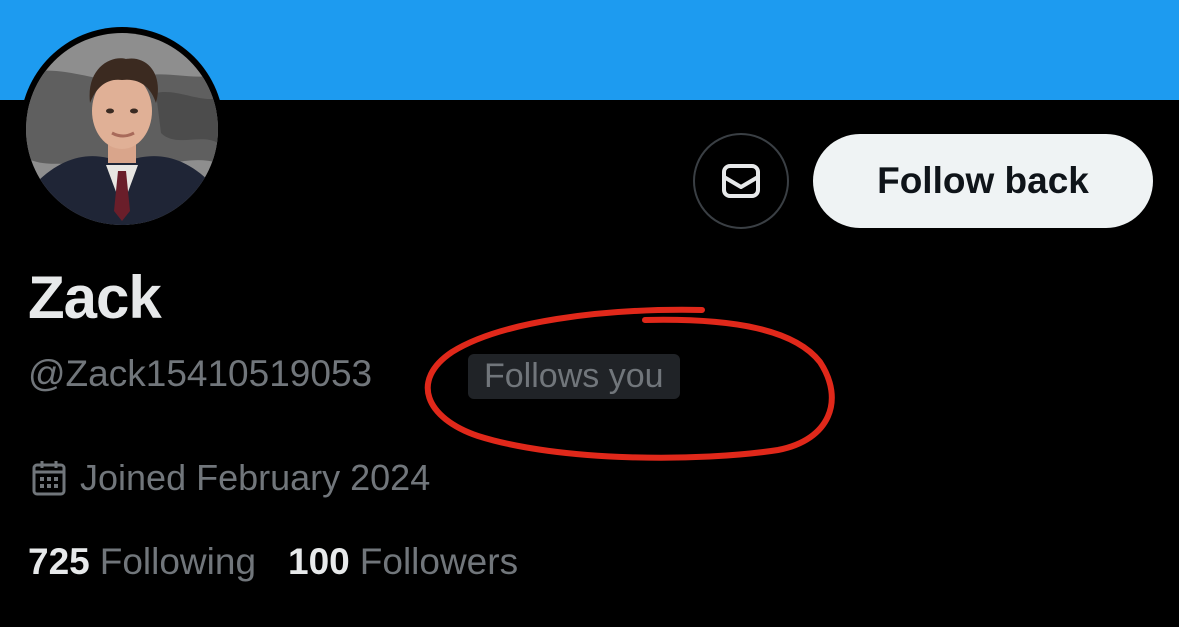  I want to click on follows-you-badge: Follows you, so click(574, 376).